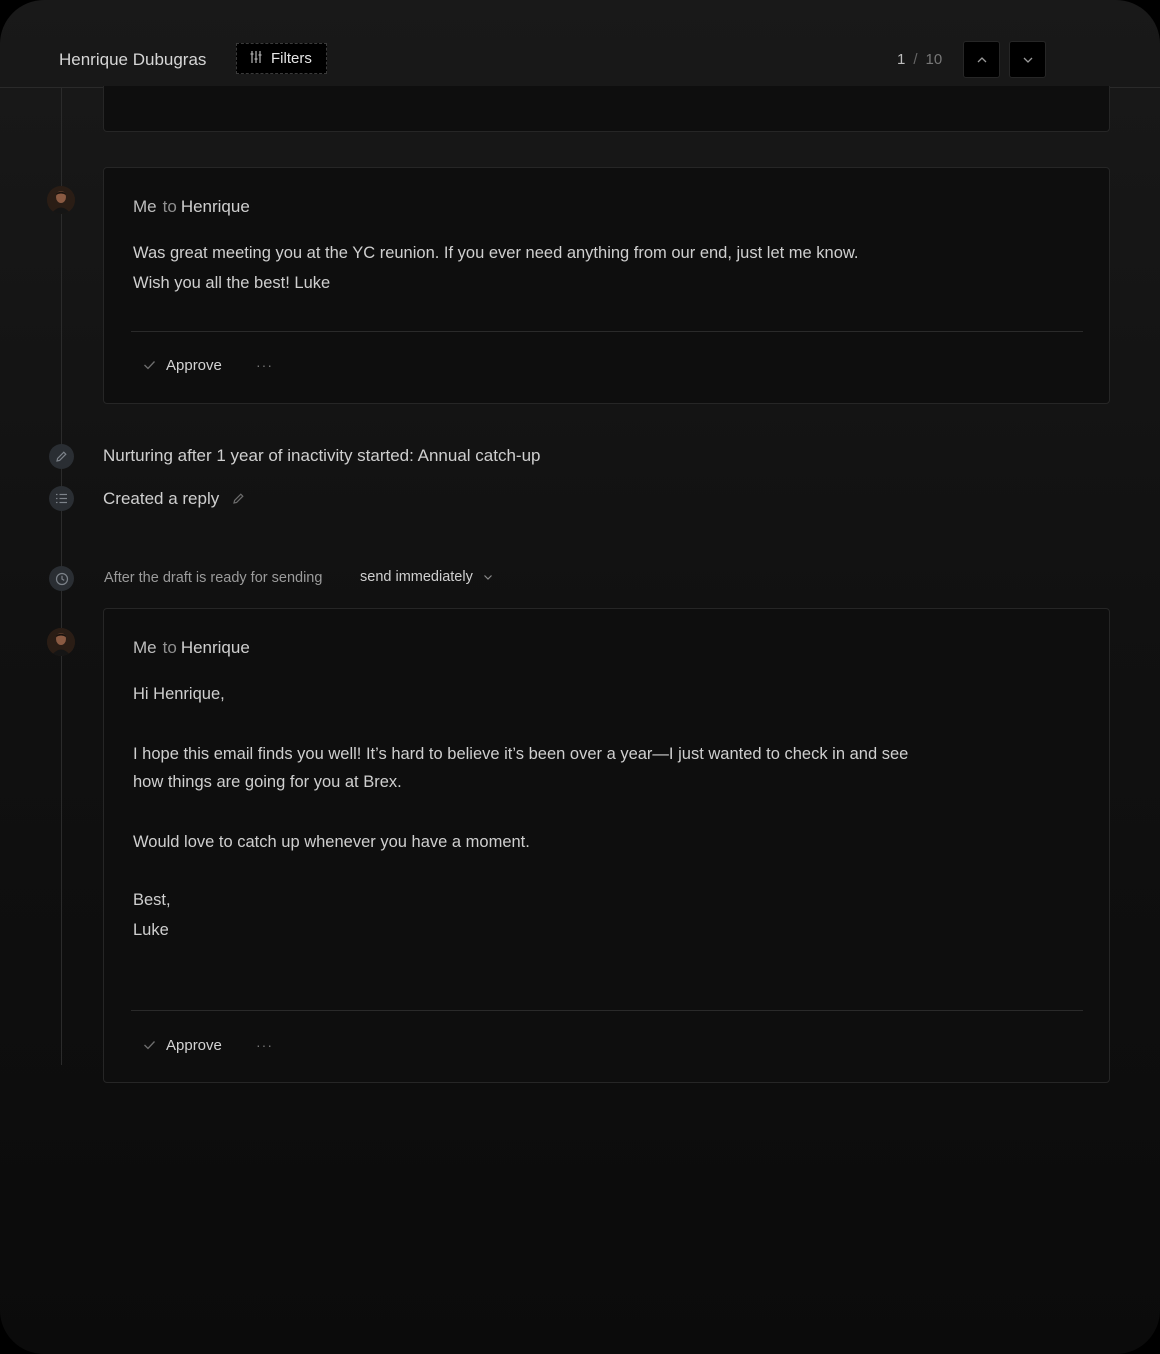 This screenshot has height=1354, width=1160. Describe the element at coordinates (580, 44) in the screenshot. I see `header: Henrique Dubugras Filters 1 / 10` at that location.